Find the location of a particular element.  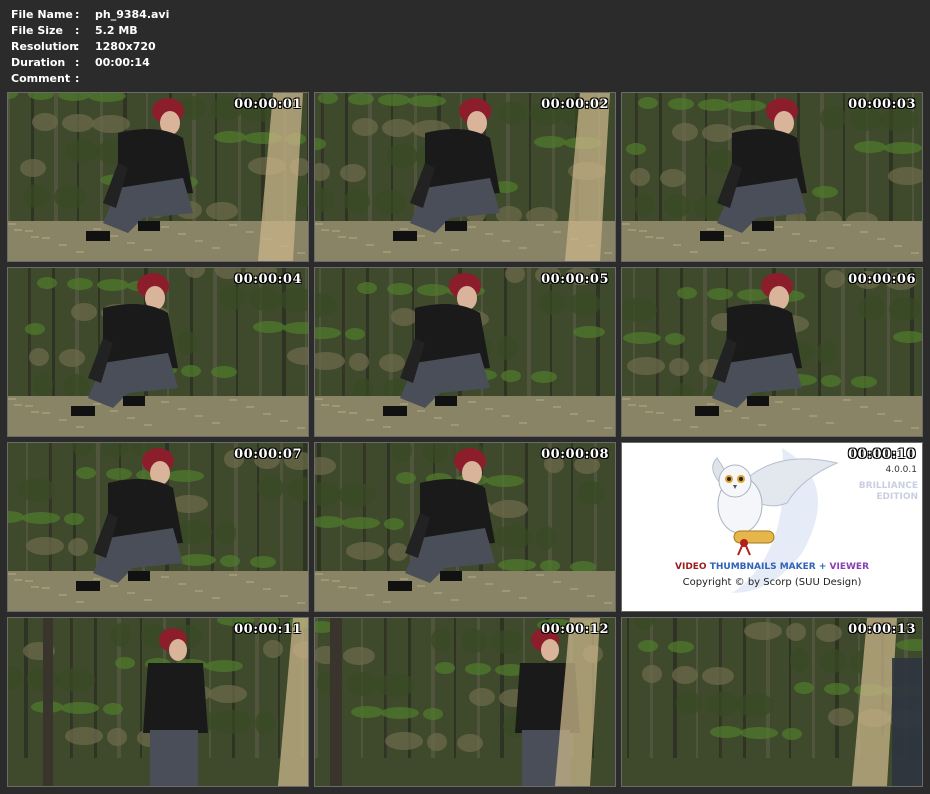

logo-edition-line2: EDITION is located at coordinates (897, 497).